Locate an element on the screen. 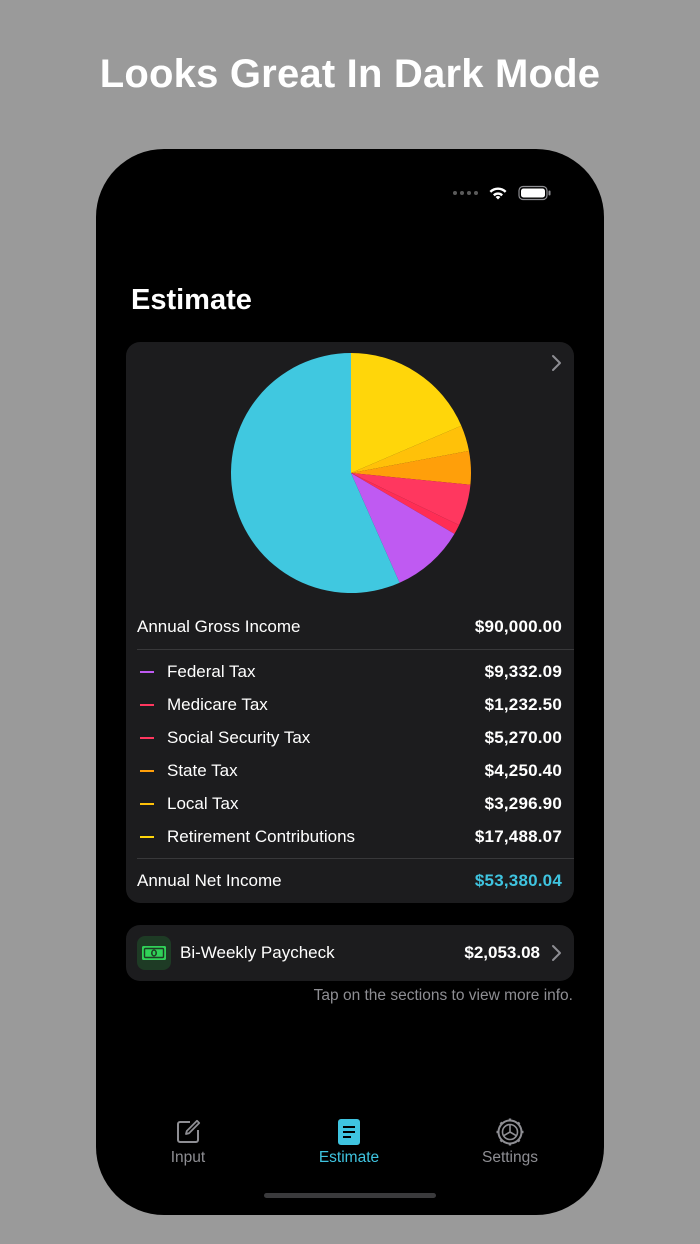 The width and height of the screenshot is (700, 1244). tab-label: Estimate is located at coordinates (349, 1157).